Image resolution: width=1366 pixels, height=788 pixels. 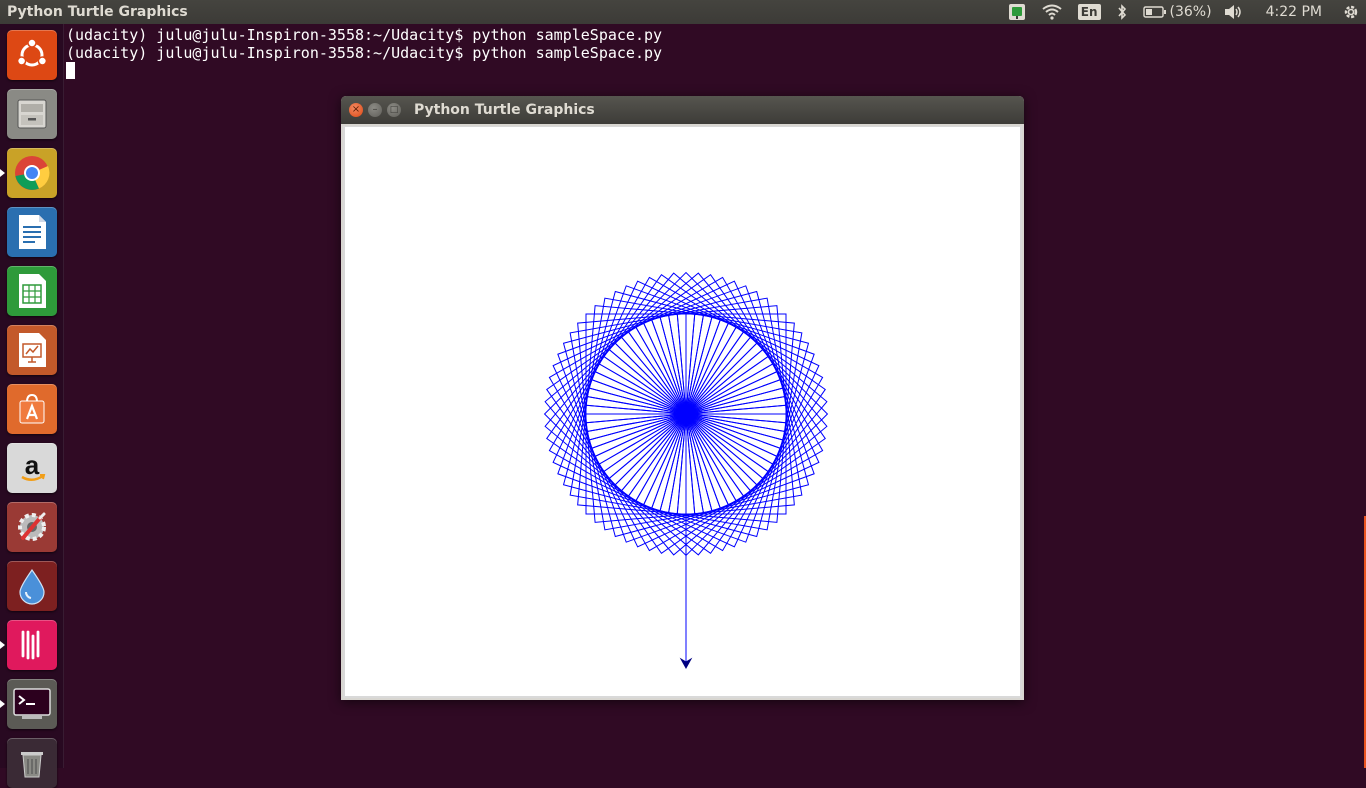 I want to click on trash-icon, so click(x=32, y=763).